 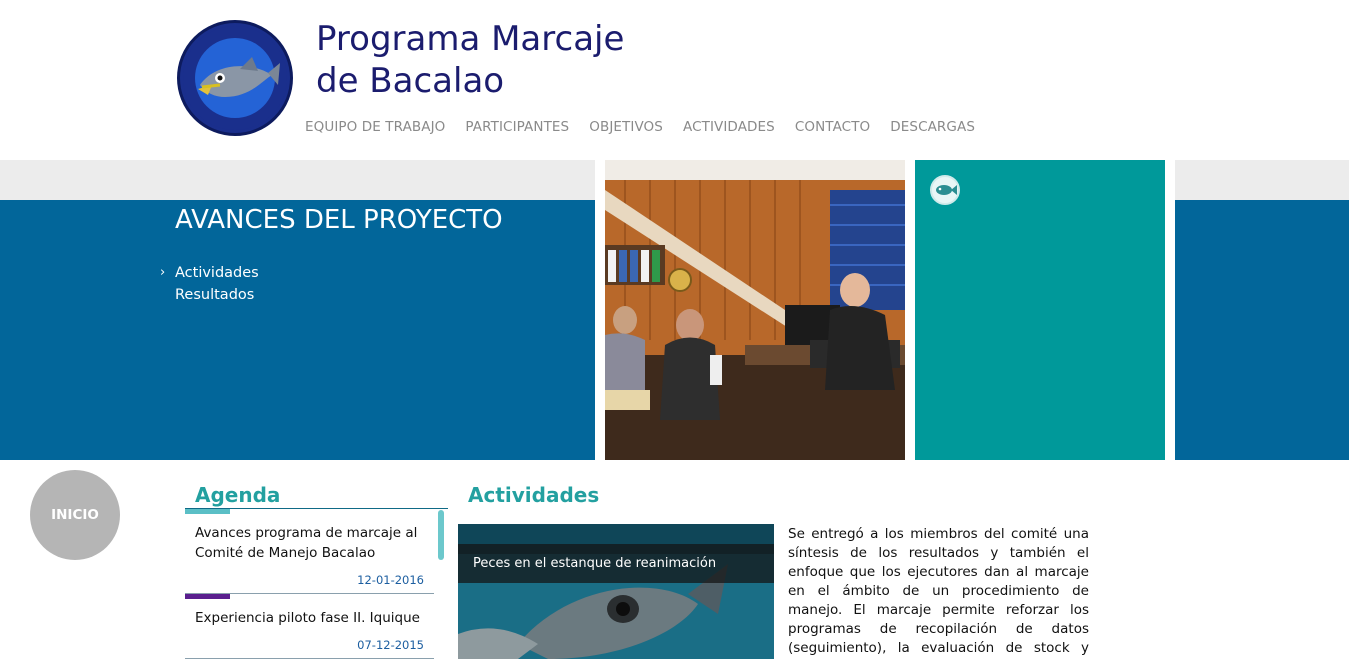 I want to click on meeting-photo, so click(x=755, y=310).